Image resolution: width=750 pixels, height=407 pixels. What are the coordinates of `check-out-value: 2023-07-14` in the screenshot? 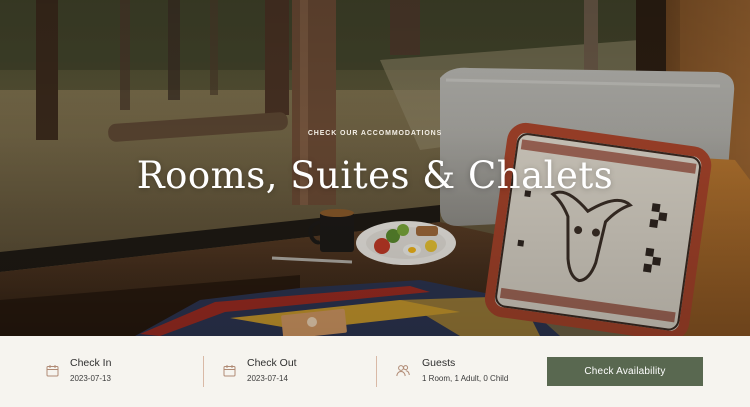 It's located at (267, 378).